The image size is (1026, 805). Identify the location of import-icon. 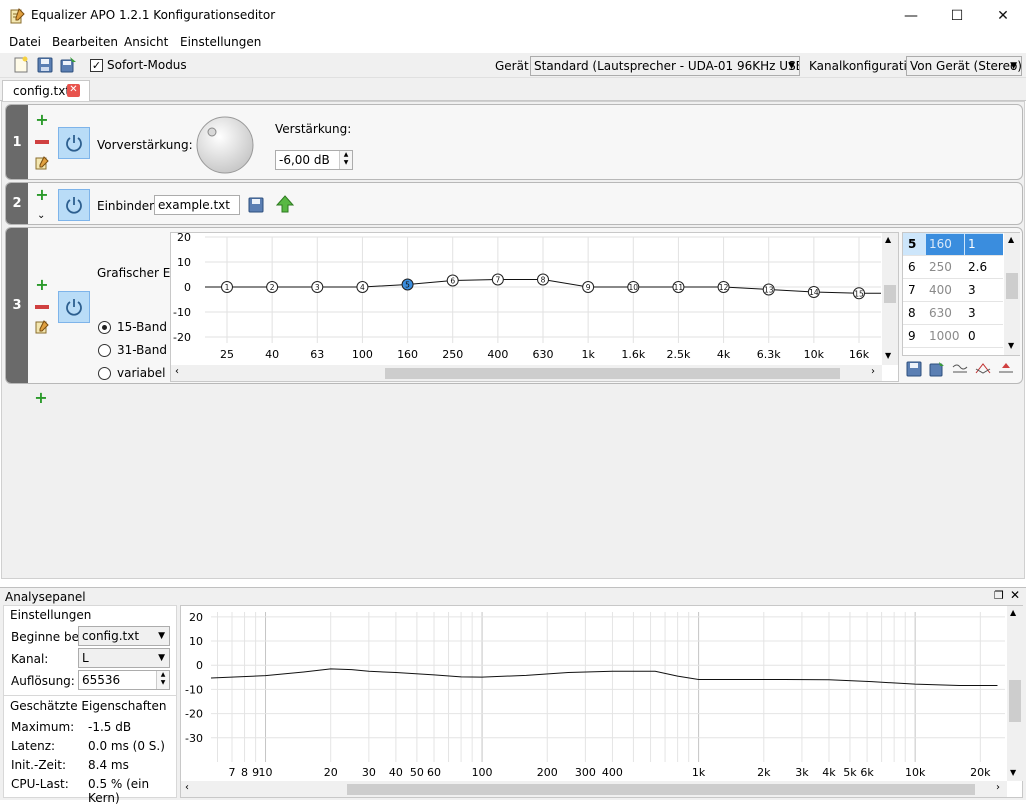
(937, 369).